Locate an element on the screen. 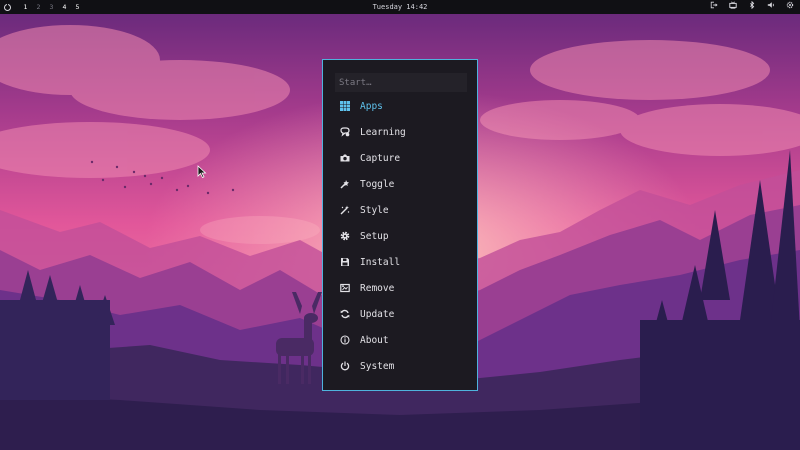 Image resolution: width=800 pixels, height=450 pixels. menu-item-capture: Capture is located at coordinates (400, 158).